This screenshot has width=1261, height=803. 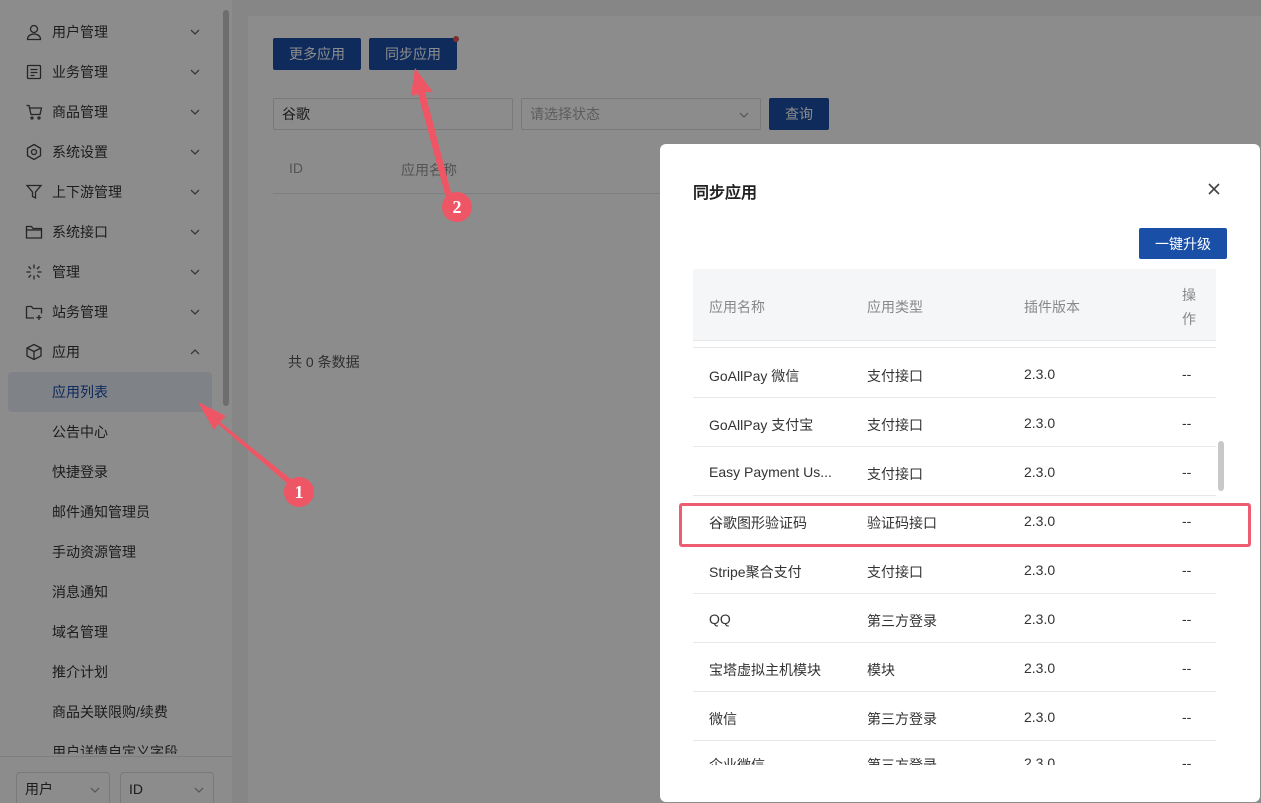 What do you see at coordinates (325, 276) in the screenshot?
I see `annotation-arrows` at bounding box center [325, 276].